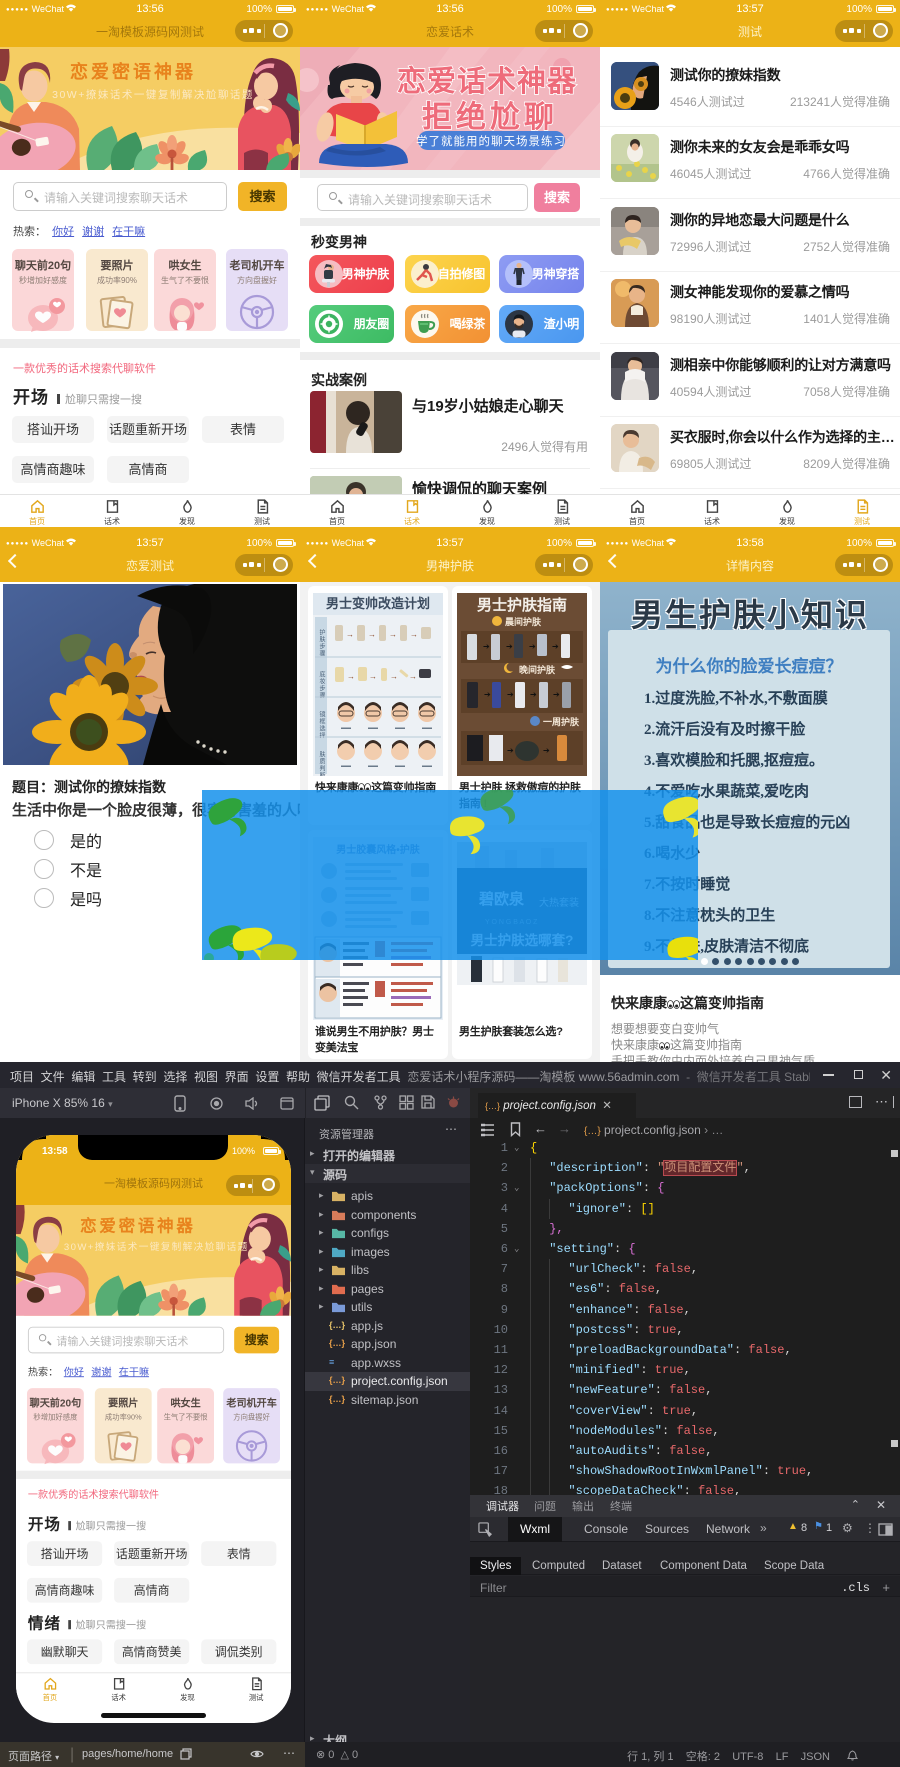 This screenshot has width=900, height=1767. What do you see at coordinates (537, 669) in the screenshot?
I see `svg-text: 晚间护肤` at bounding box center [537, 669].